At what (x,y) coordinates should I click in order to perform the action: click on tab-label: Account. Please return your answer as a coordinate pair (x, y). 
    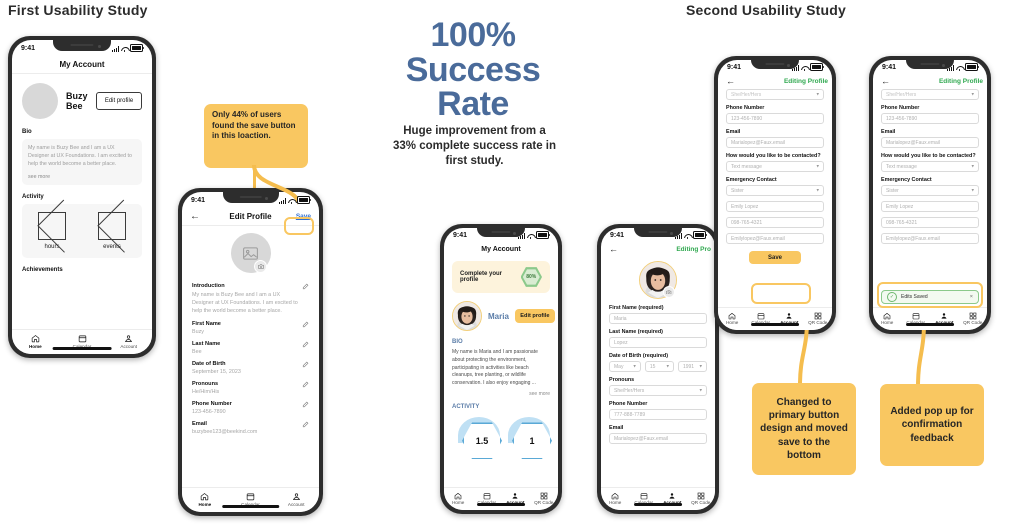
    Looking at the image, I should click on (128, 346).